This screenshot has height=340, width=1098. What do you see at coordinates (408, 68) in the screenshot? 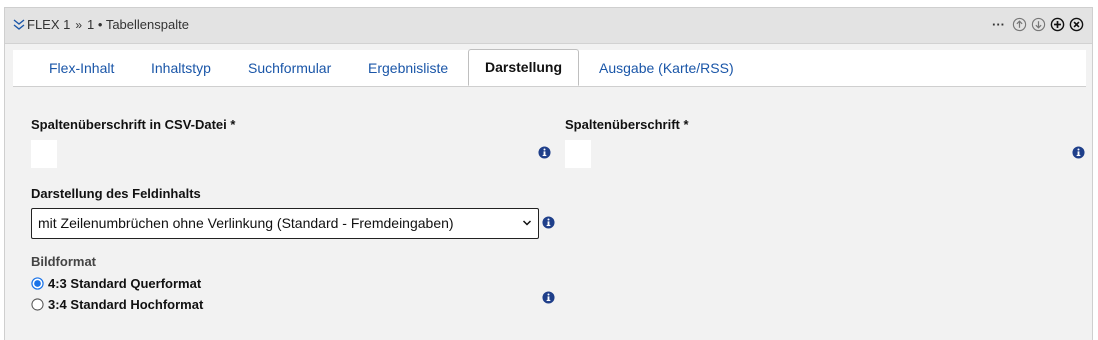
I see `tab-ergebnisliste: Ergebnisliste` at bounding box center [408, 68].